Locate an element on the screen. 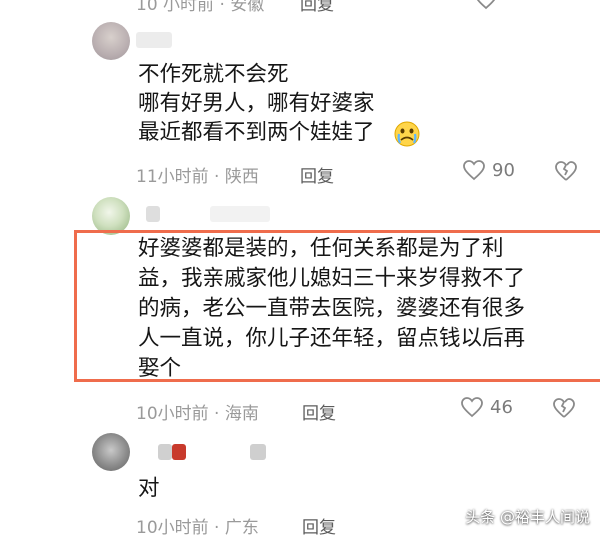 The width and height of the screenshot is (600, 539). crying-emoji-icon is located at coordinates (407, 134).